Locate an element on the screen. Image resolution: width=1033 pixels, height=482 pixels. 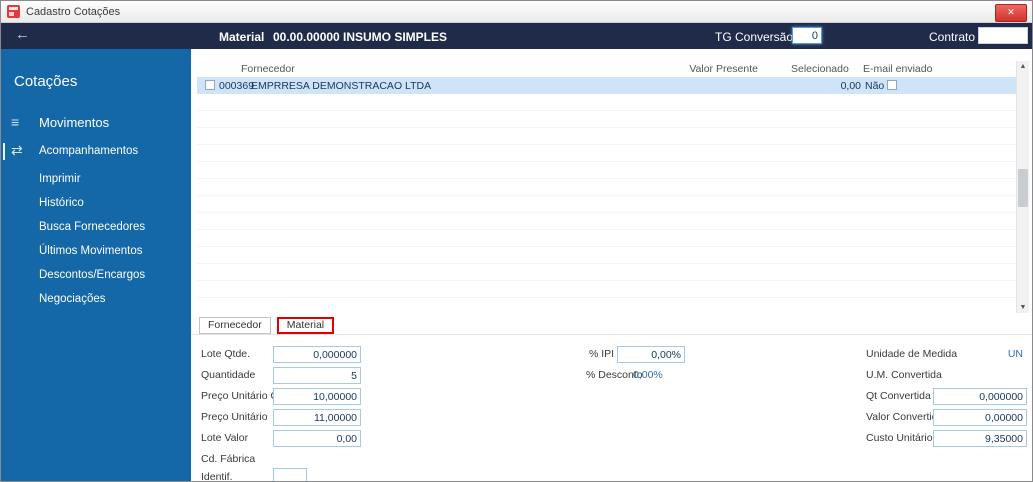
sidebar-item-descontos-encargos: Descontos/Encargos is located at coordinates (96, 276).